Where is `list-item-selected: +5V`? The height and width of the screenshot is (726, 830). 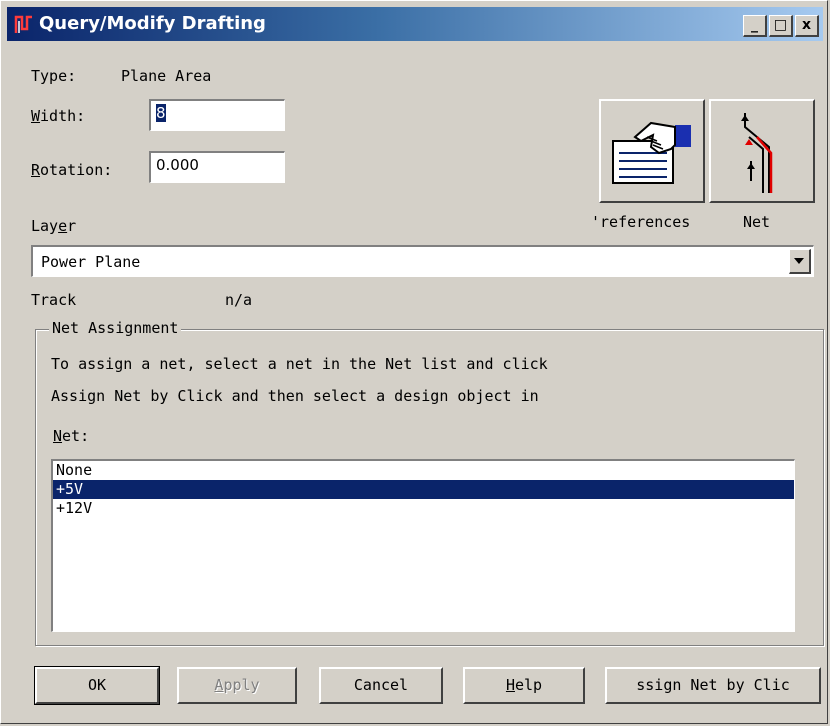
list-item-selected: +5V is located at coordinates (423, 489).